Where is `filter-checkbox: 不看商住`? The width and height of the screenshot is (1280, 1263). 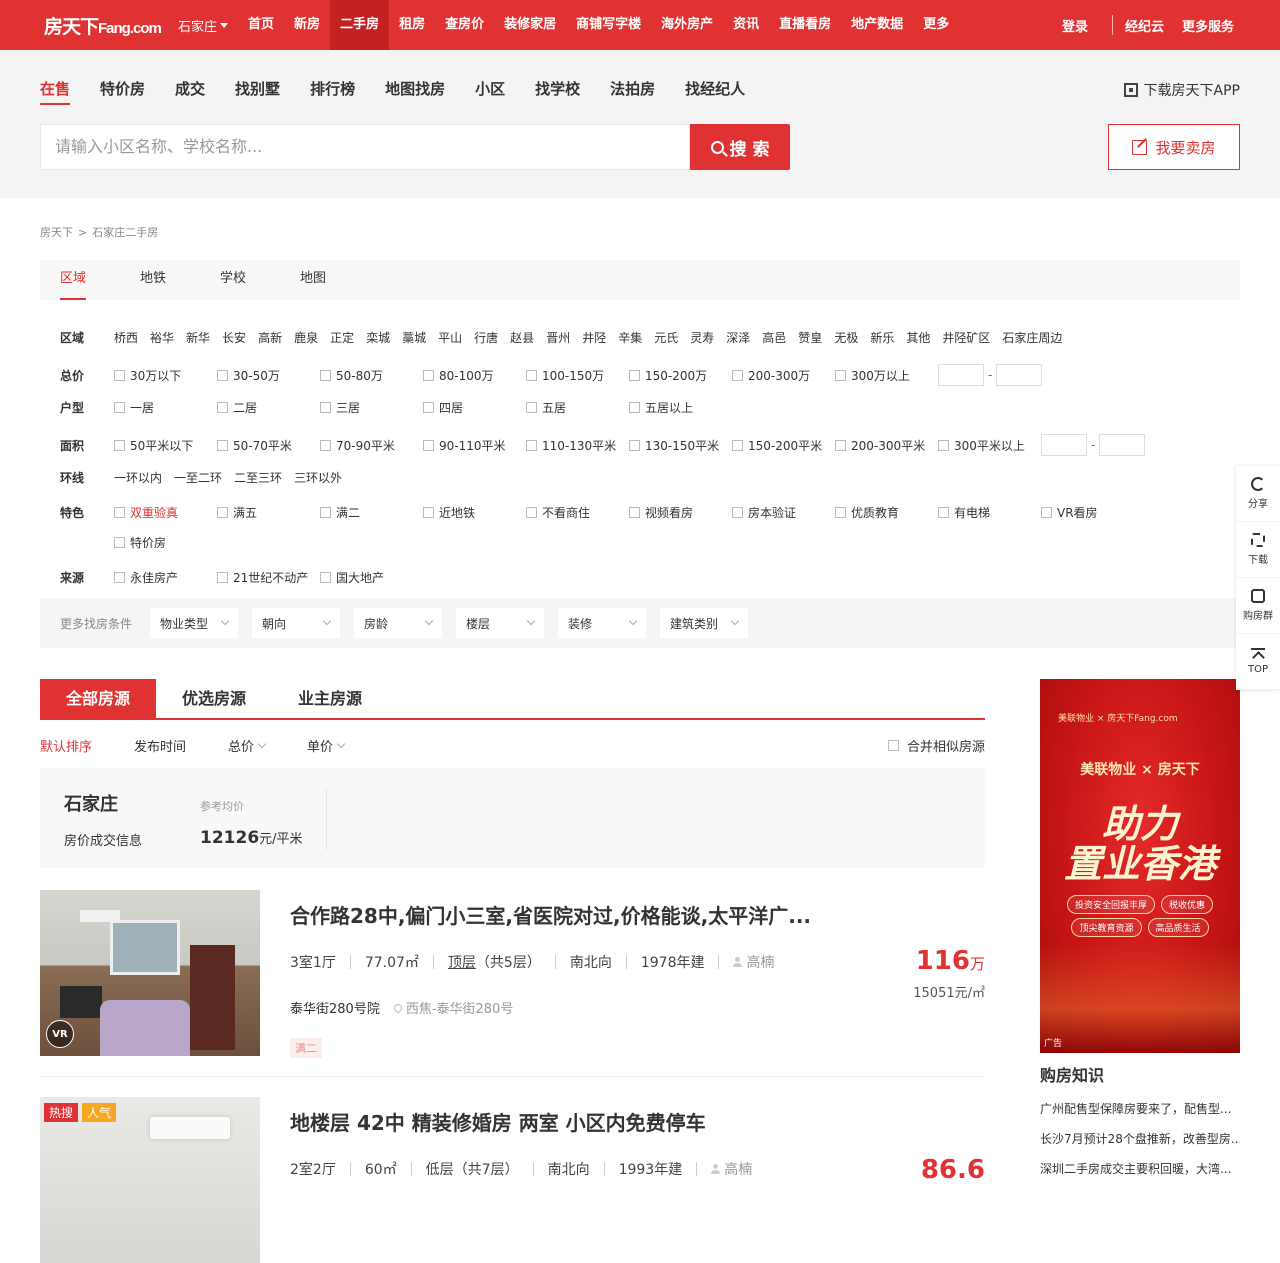 filter-checkbox: 不看商住 is located at coordinates (577, 512).